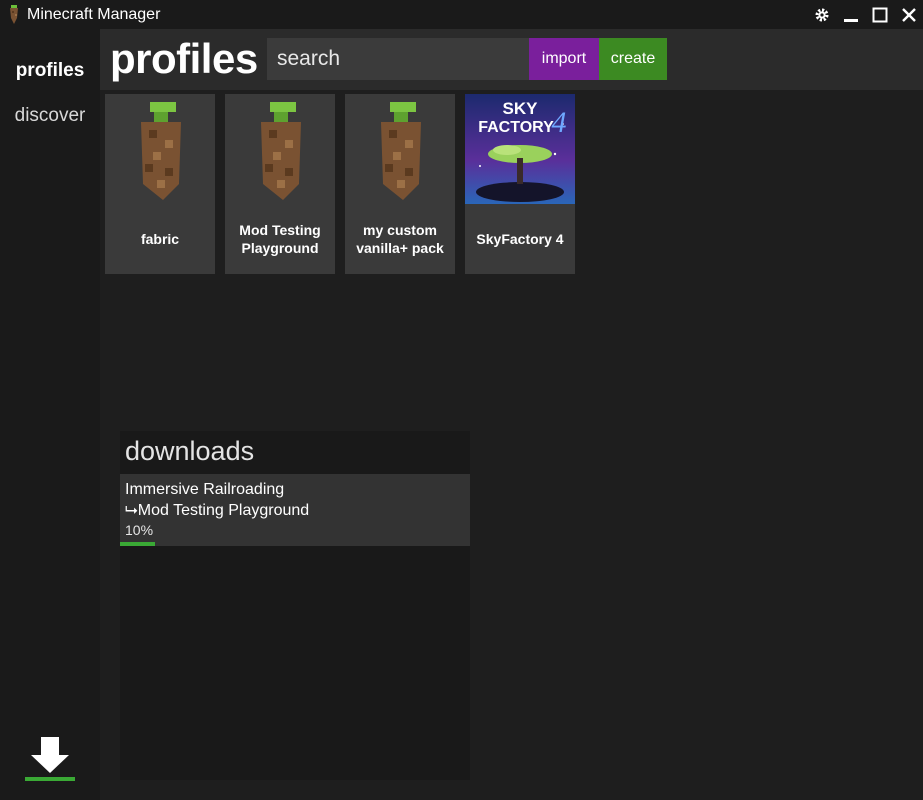 Image resolution: width=923 pixels, height=800 pixels. I want to click on search-input, so click(398, 59).